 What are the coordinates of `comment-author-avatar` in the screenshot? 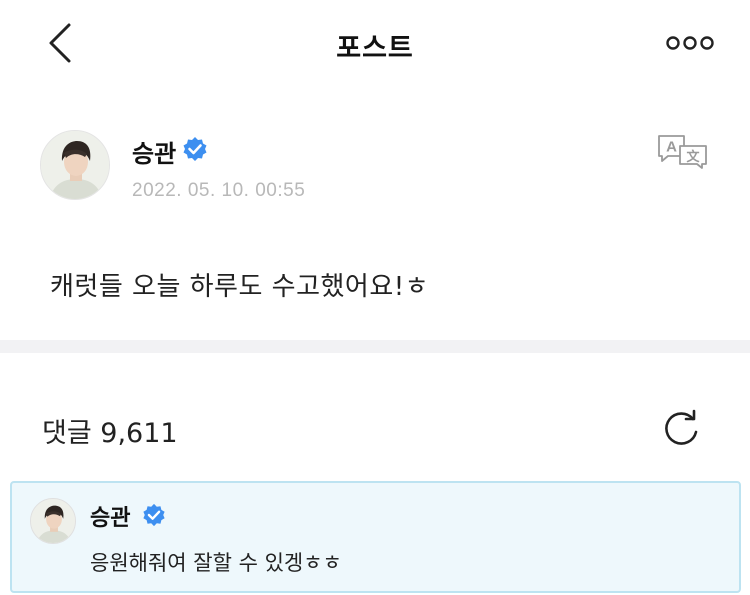 It's located at (53, 521).